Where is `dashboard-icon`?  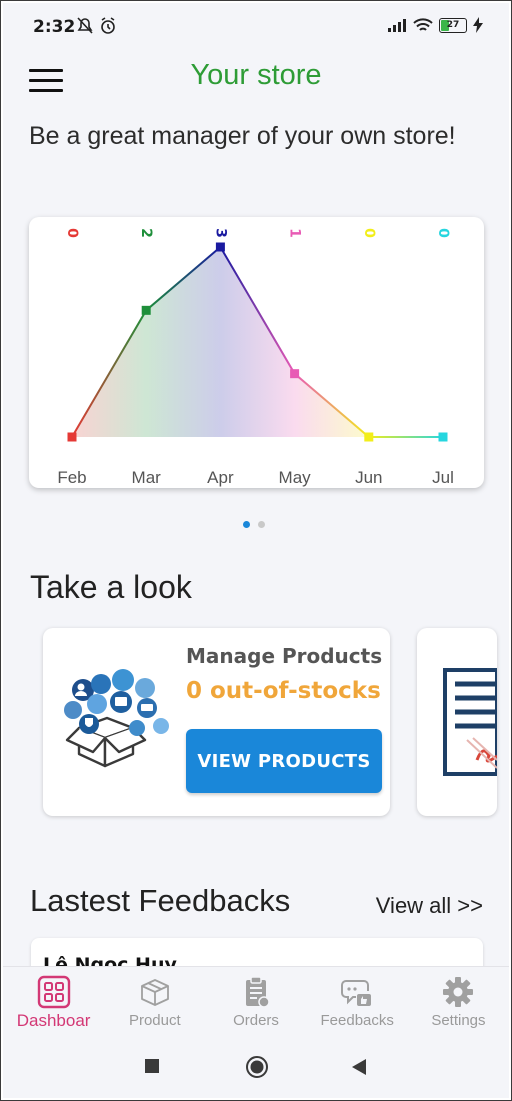 dashboard-icon is located at coordinates (53, 992).